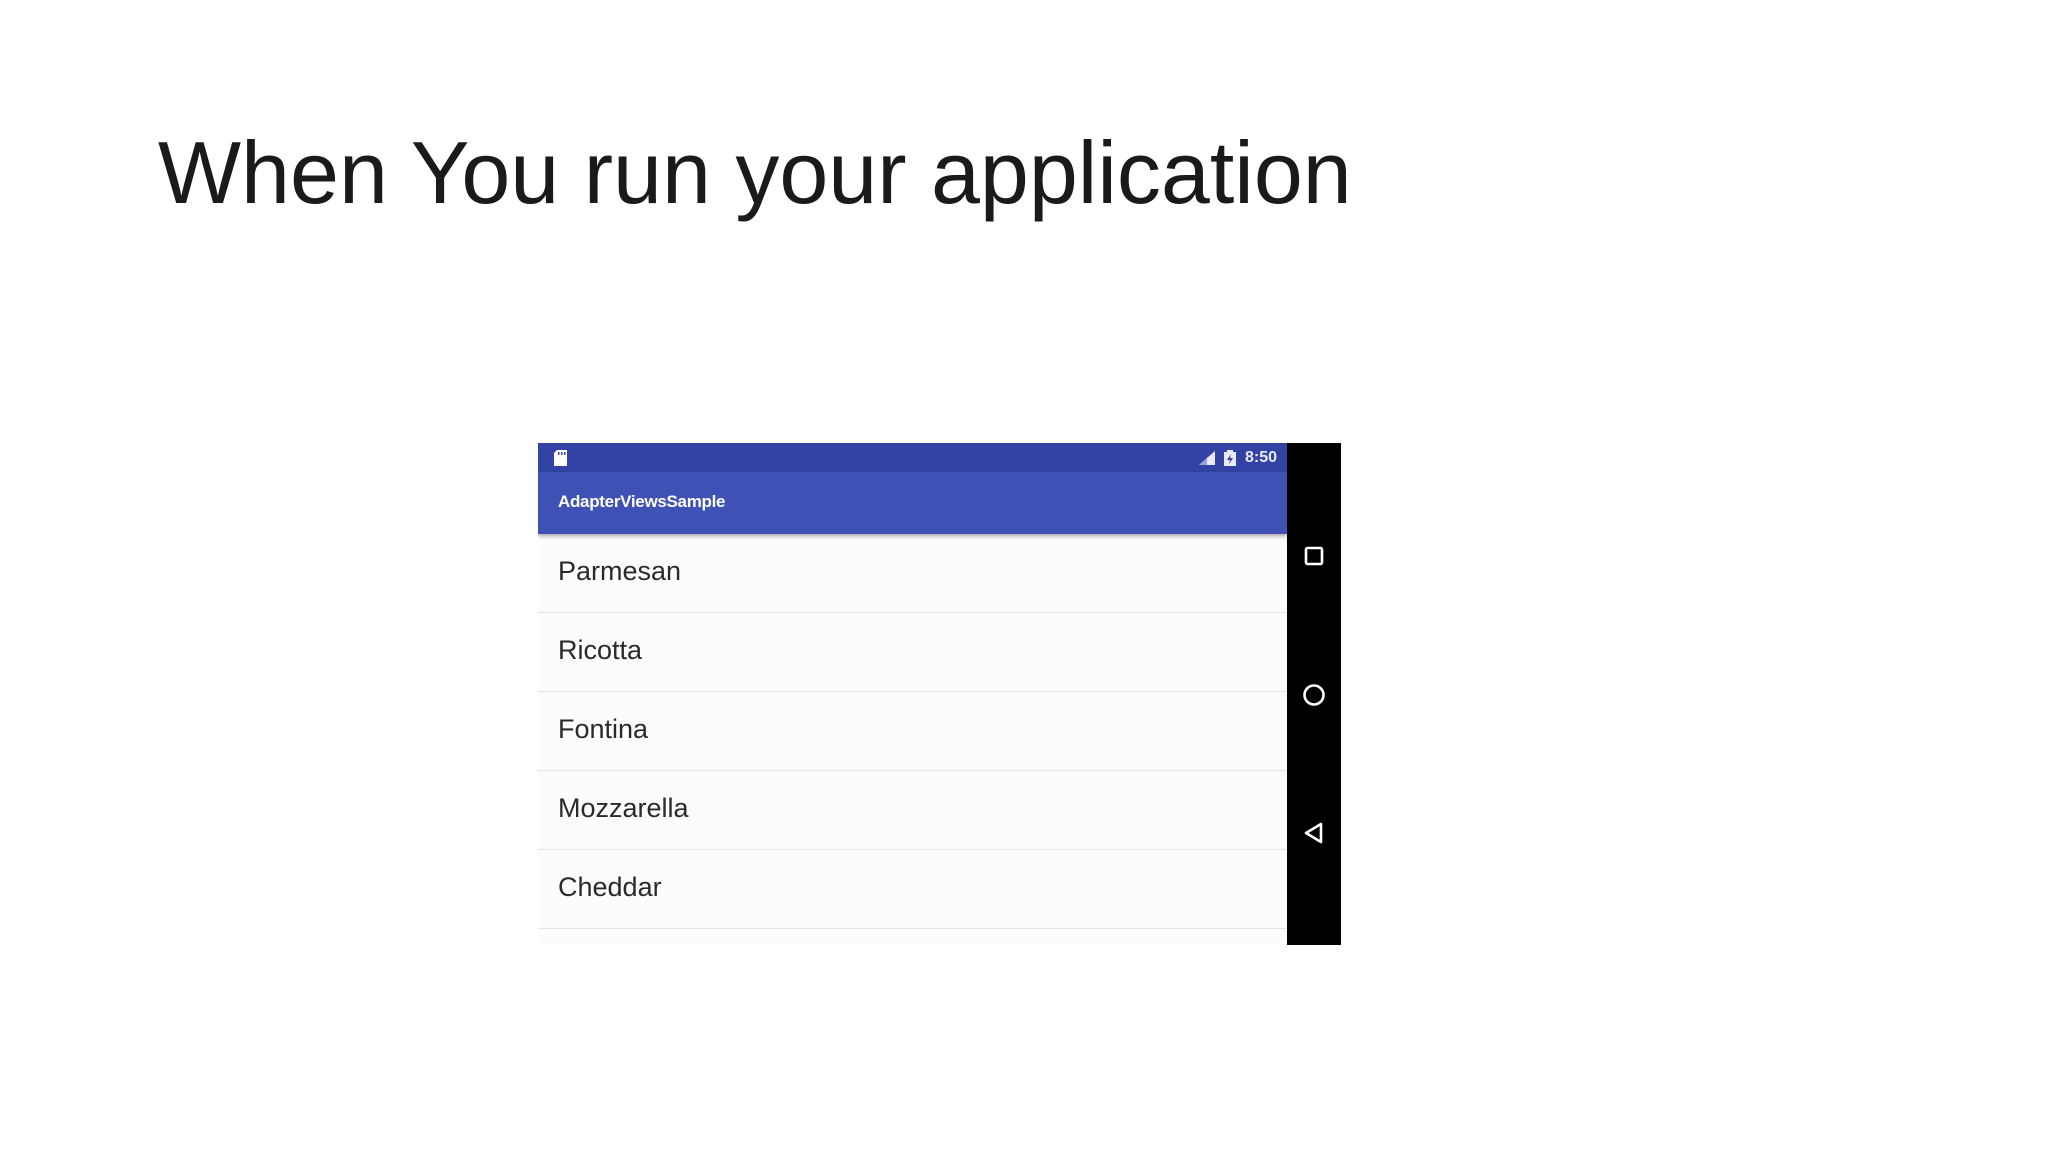 This screenshot has width=2048, height=1152. I want to click on list-item: Mozzarella, so click(912, 810).